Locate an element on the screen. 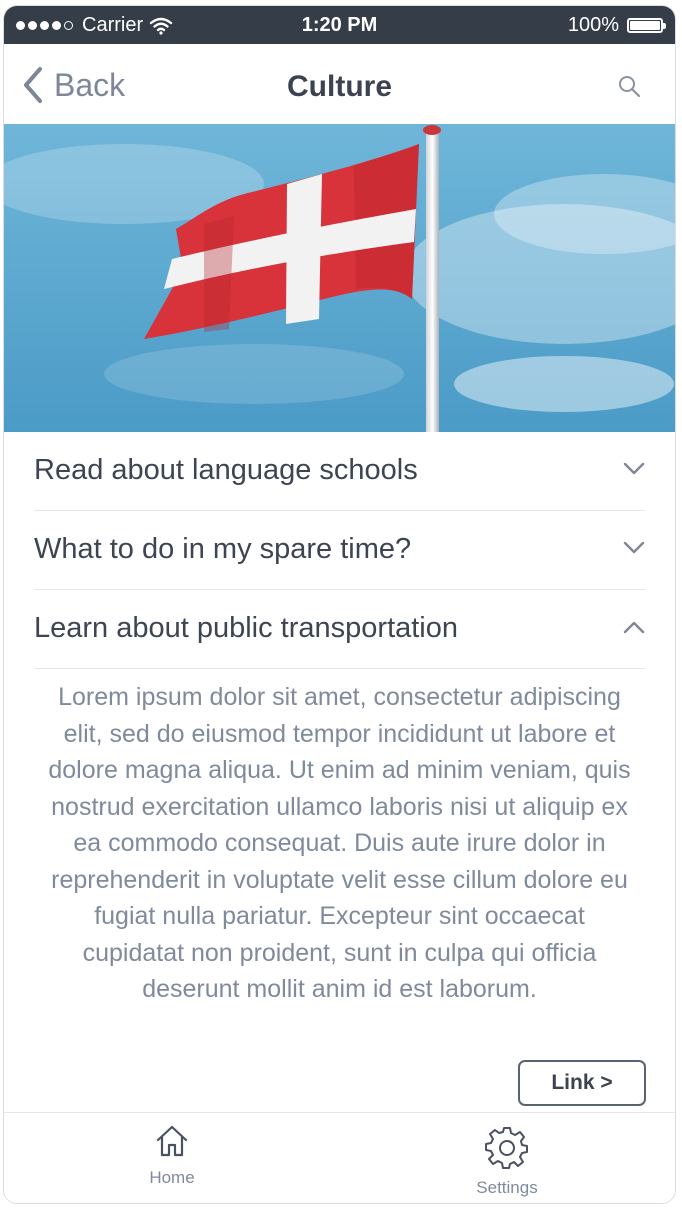  status-bar: Carrier 1:20 PM 100% is located at coordinates (339, 25).